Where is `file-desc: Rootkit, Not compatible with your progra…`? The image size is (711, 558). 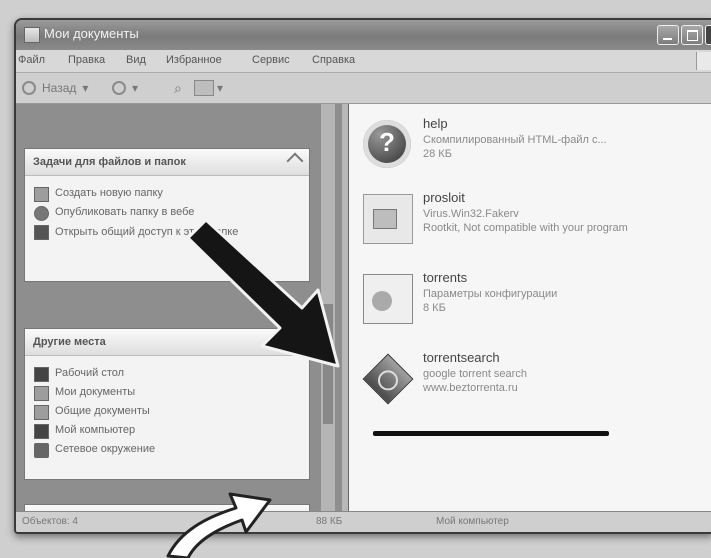 file-desc: Rootkit, Not compatible with your progra… is located at coordinates (525, 228).